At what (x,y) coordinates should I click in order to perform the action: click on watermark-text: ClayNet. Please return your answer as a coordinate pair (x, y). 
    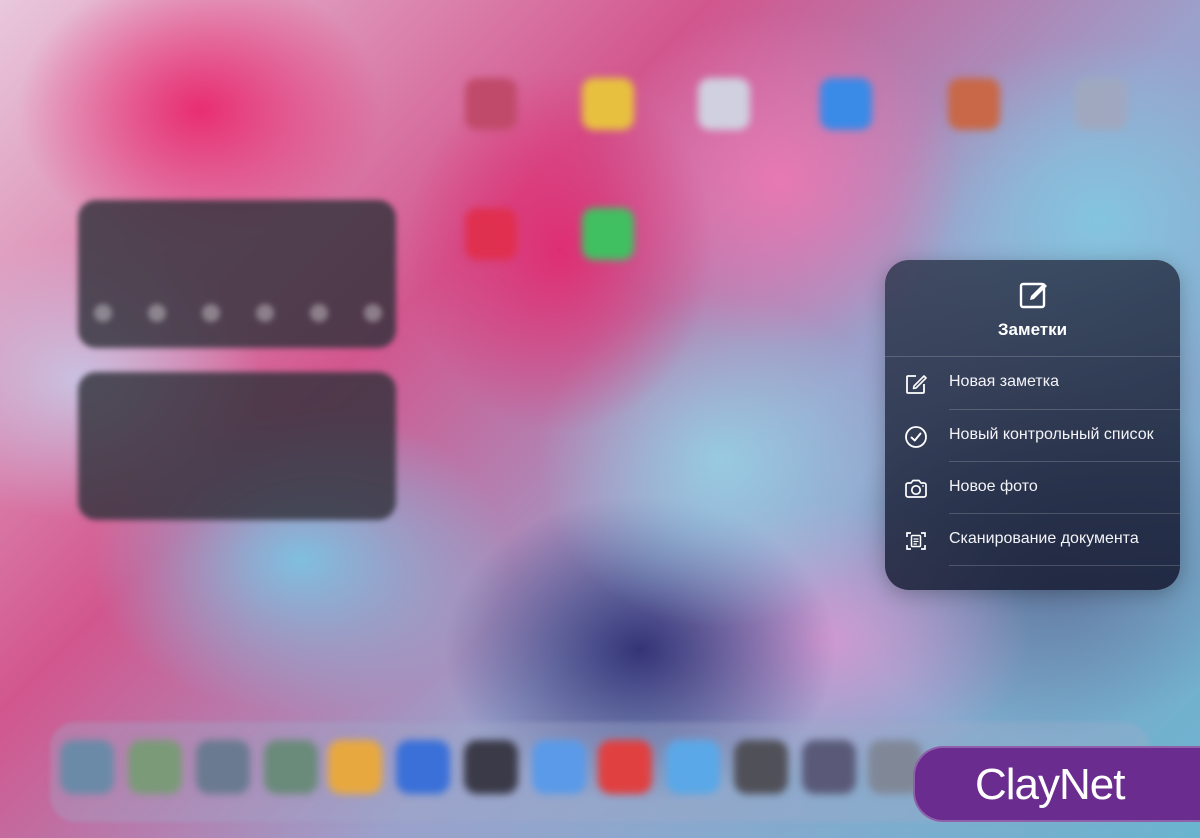
    Looking at the image, I should click on (1050, 784).